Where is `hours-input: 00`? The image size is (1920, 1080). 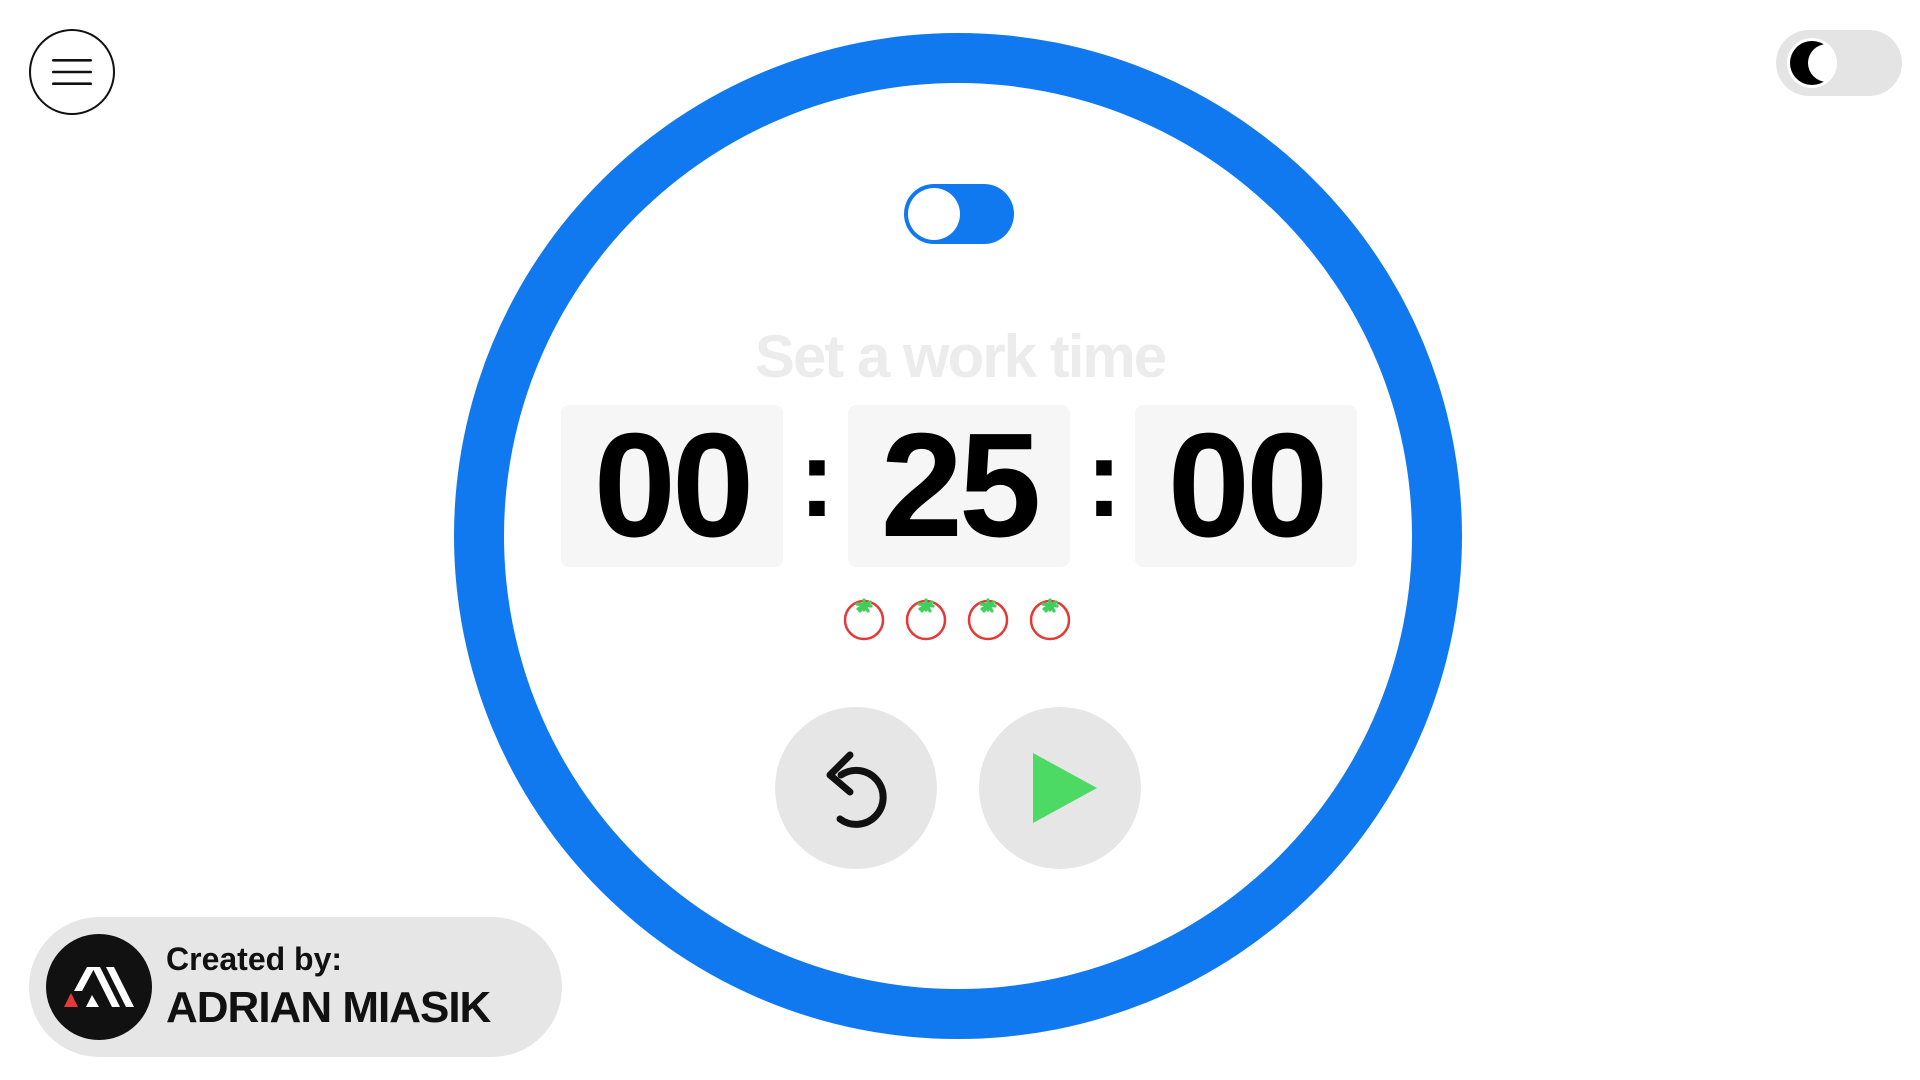 hours-input: 00 is located at coordinates (672, 485).